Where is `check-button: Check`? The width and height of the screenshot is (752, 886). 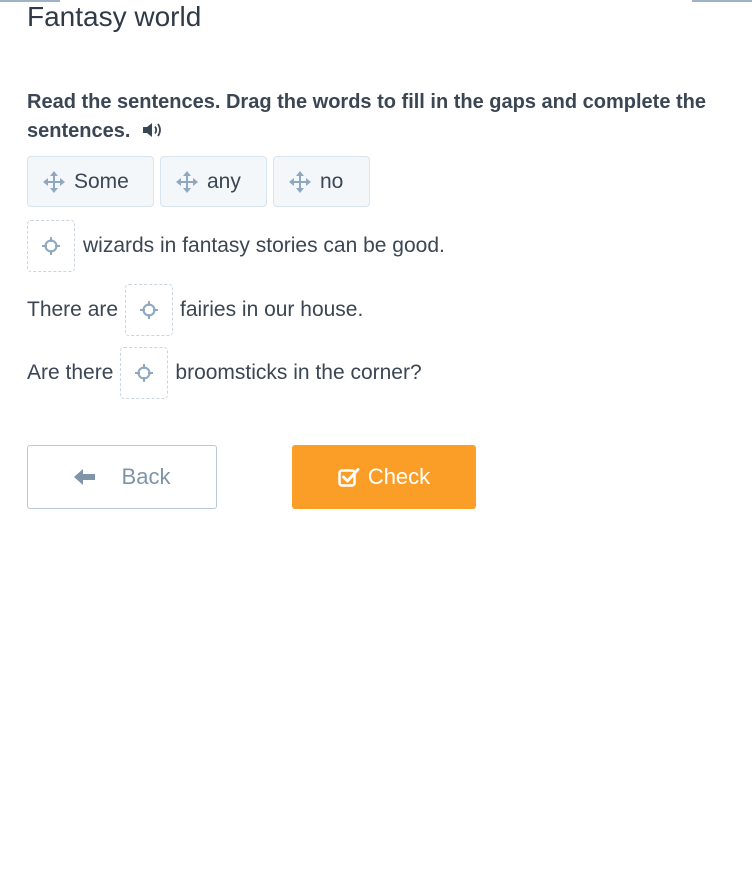
check-button: Check is located at coordinates (384, 477).